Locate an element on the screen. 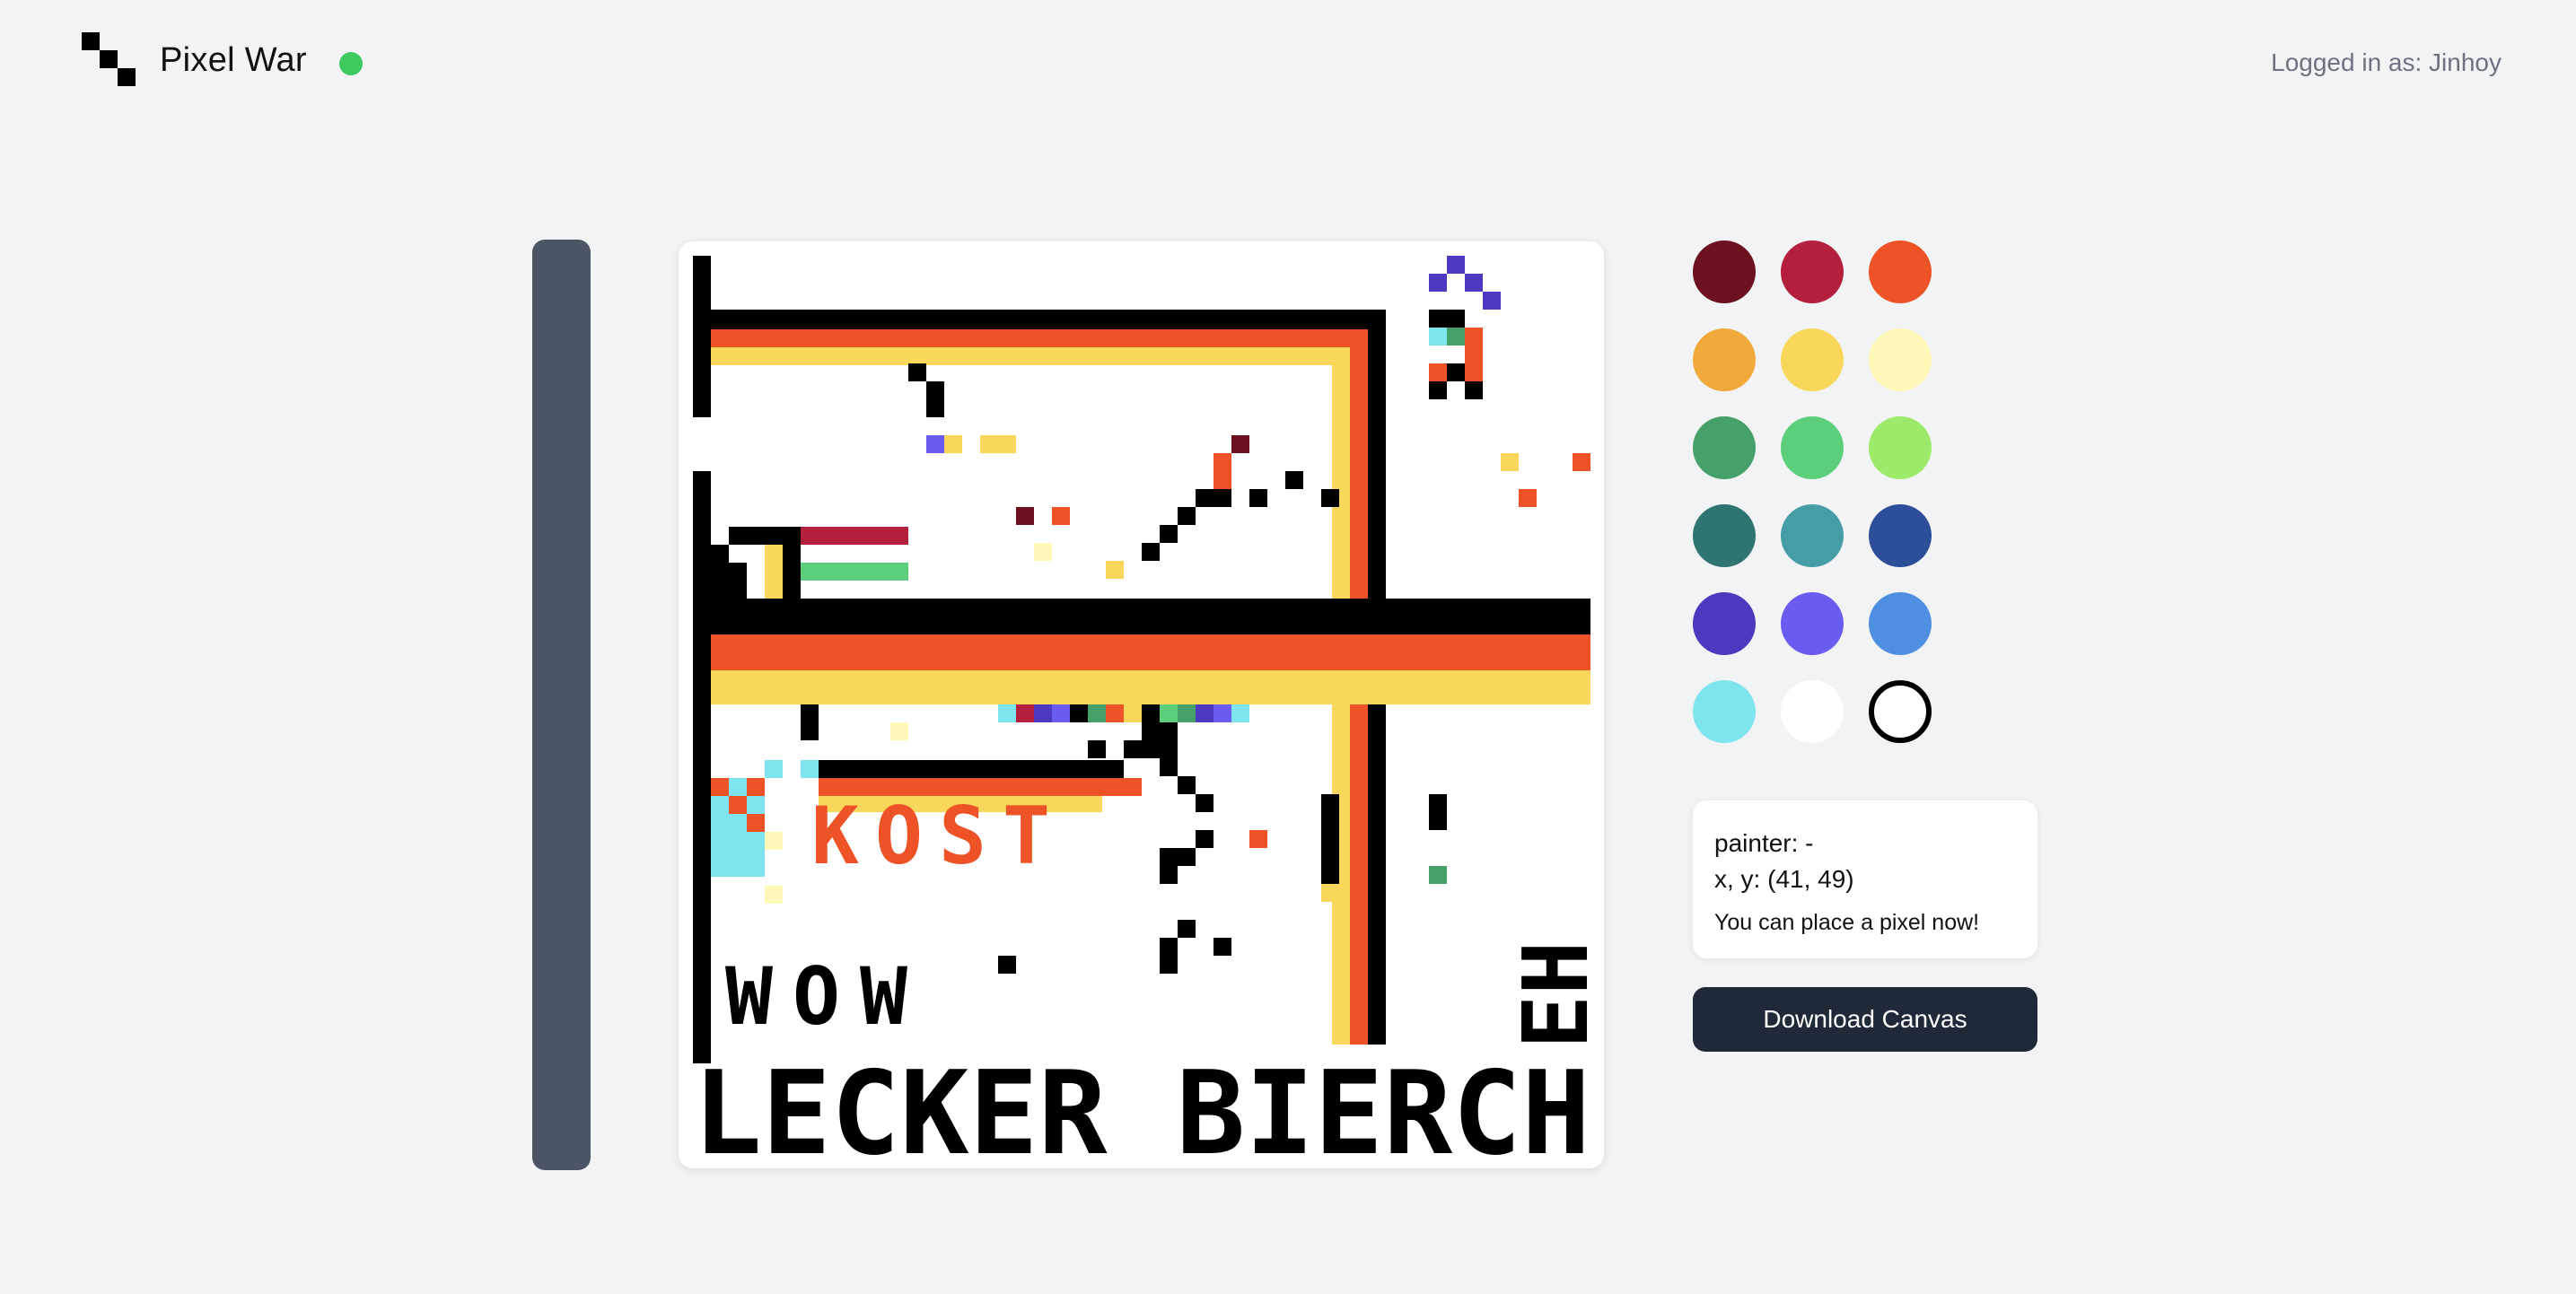 The width and height of the screenshot is (2576, 1294). flag-stripe-yellow is located at coordinates (1030, 356).